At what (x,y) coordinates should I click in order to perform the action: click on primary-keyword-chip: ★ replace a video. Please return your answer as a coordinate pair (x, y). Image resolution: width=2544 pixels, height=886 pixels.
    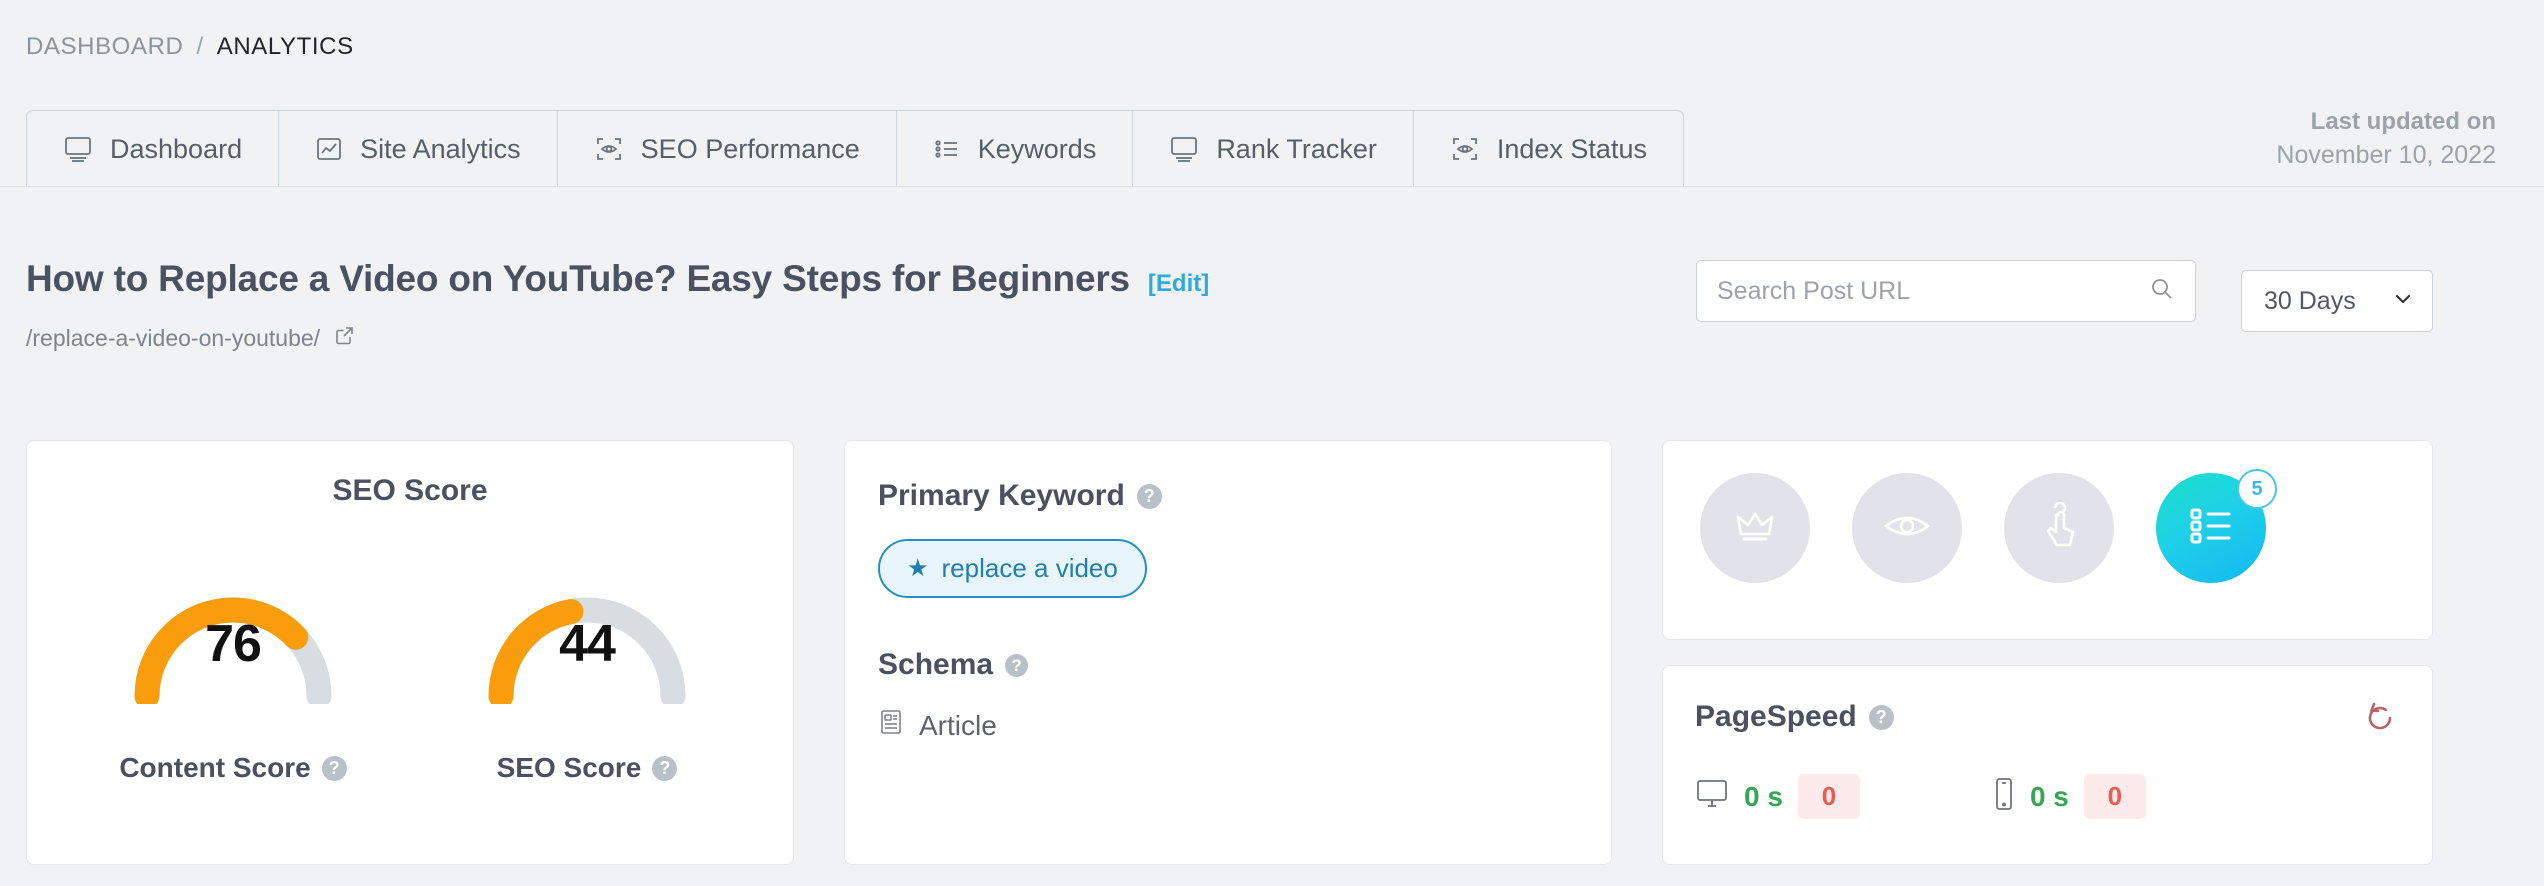
    Looking at the image, I should click on (1012, 568).